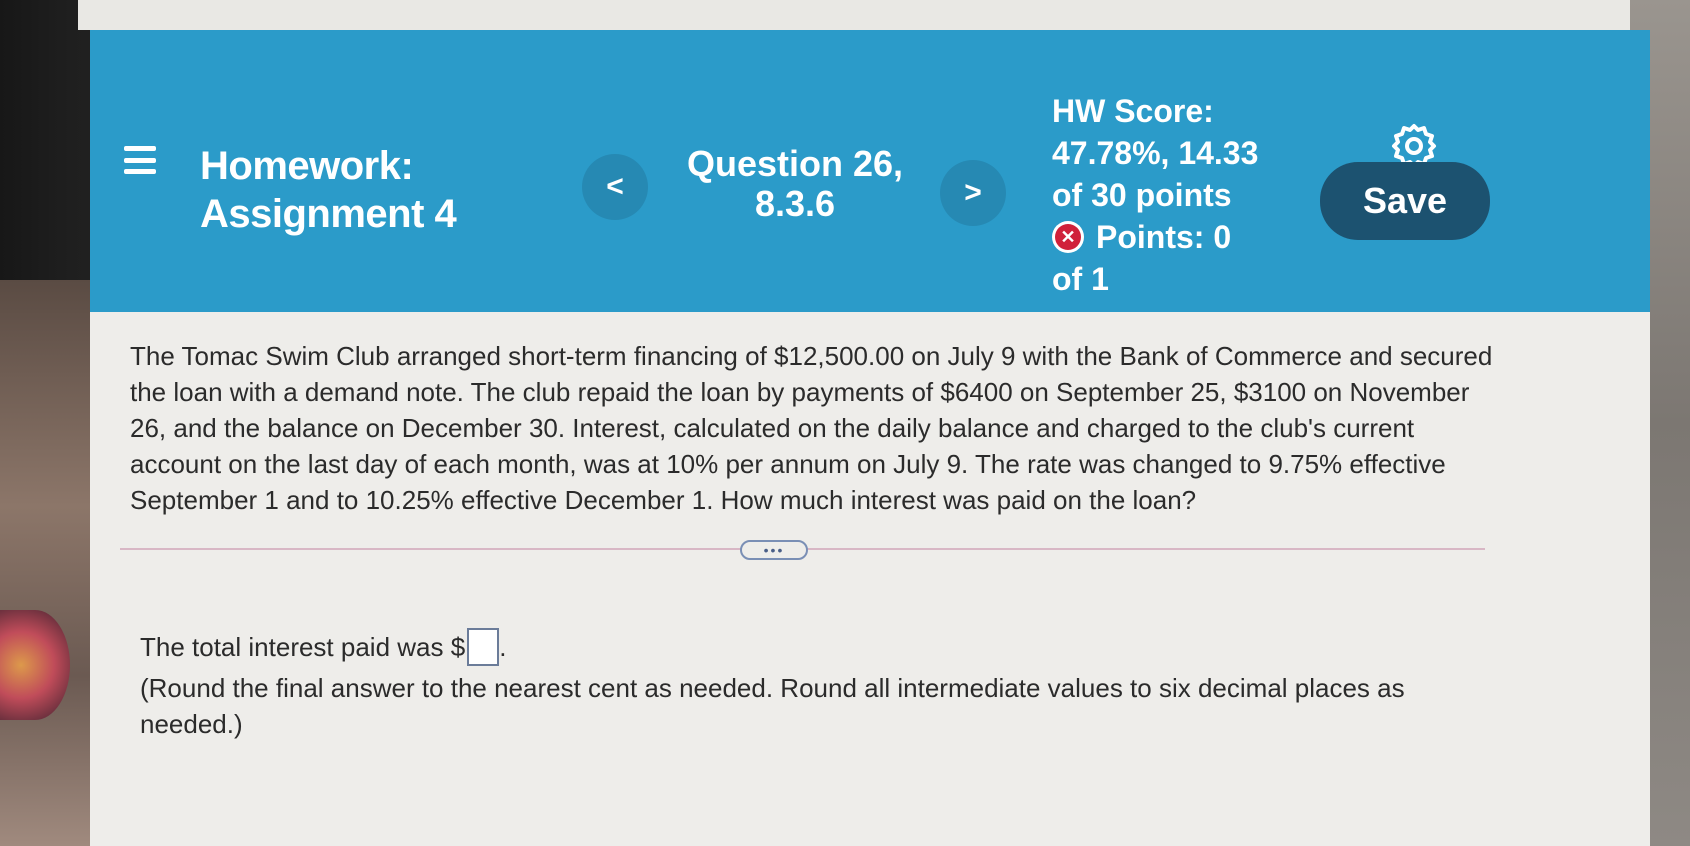 This screenshot has width=1690, height=846. I want to click on incorrect-x-icon: ✕, so click(1068, 237).